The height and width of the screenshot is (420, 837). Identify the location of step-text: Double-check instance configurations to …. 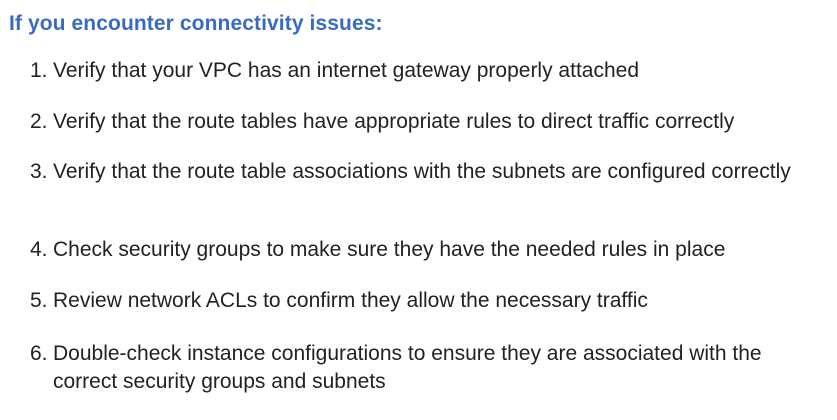
(407, 367).